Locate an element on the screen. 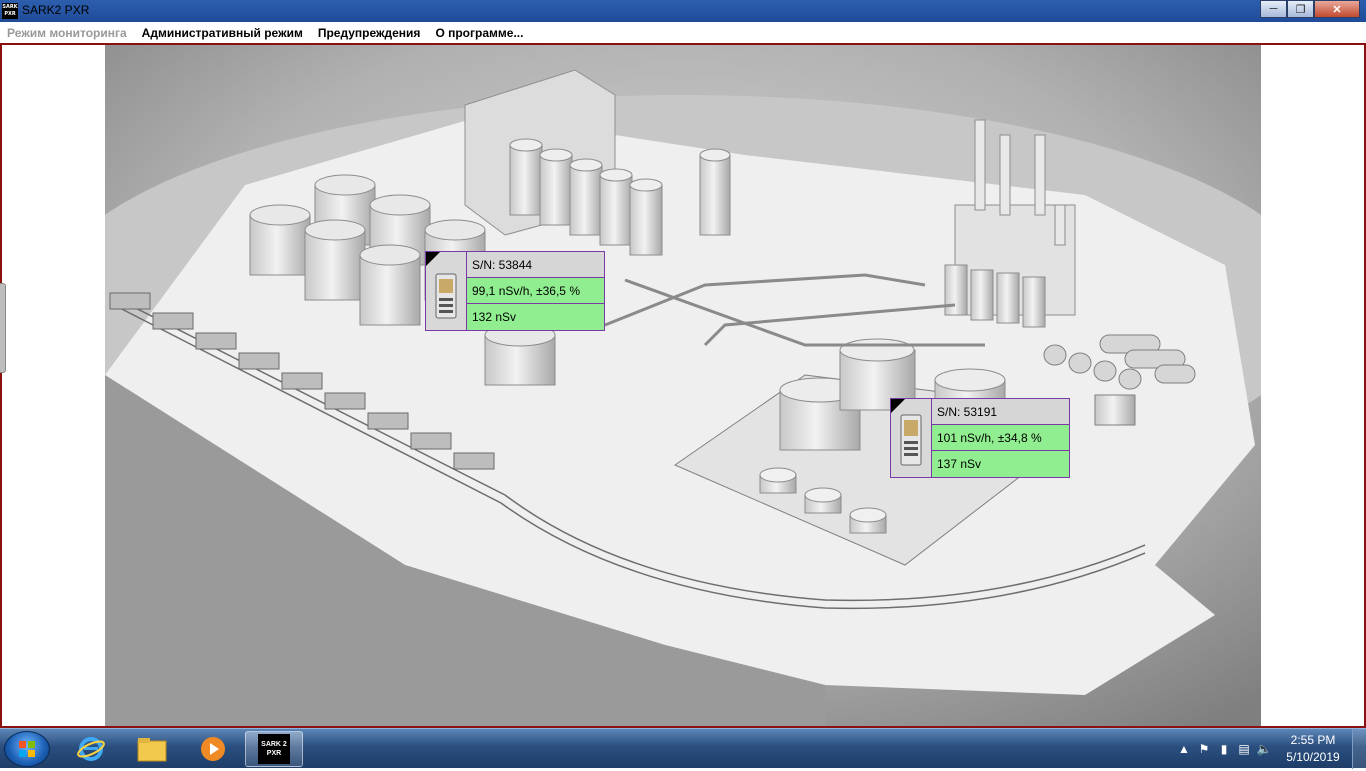 The height and width of the screenshot is (771, 1366). network-icon: ▤ is located at coordinates (1244, 749).